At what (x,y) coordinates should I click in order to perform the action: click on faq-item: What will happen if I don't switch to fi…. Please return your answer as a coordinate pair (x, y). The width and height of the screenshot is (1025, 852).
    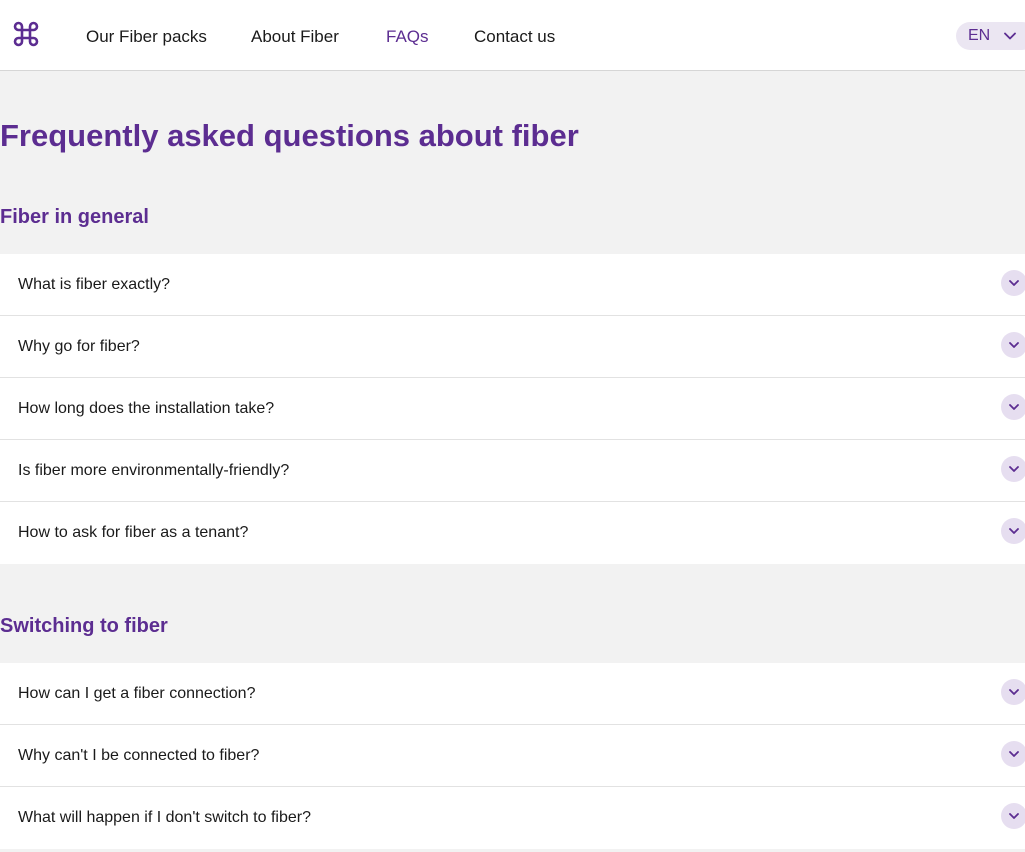
    Looking at the image, I should click on (512, 818).